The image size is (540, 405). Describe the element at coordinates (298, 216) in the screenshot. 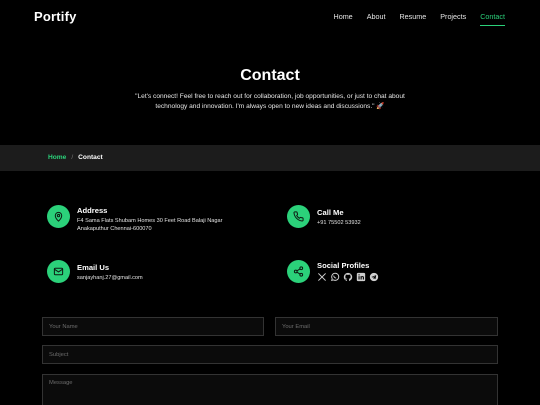

I see `phone-icon` at that location.